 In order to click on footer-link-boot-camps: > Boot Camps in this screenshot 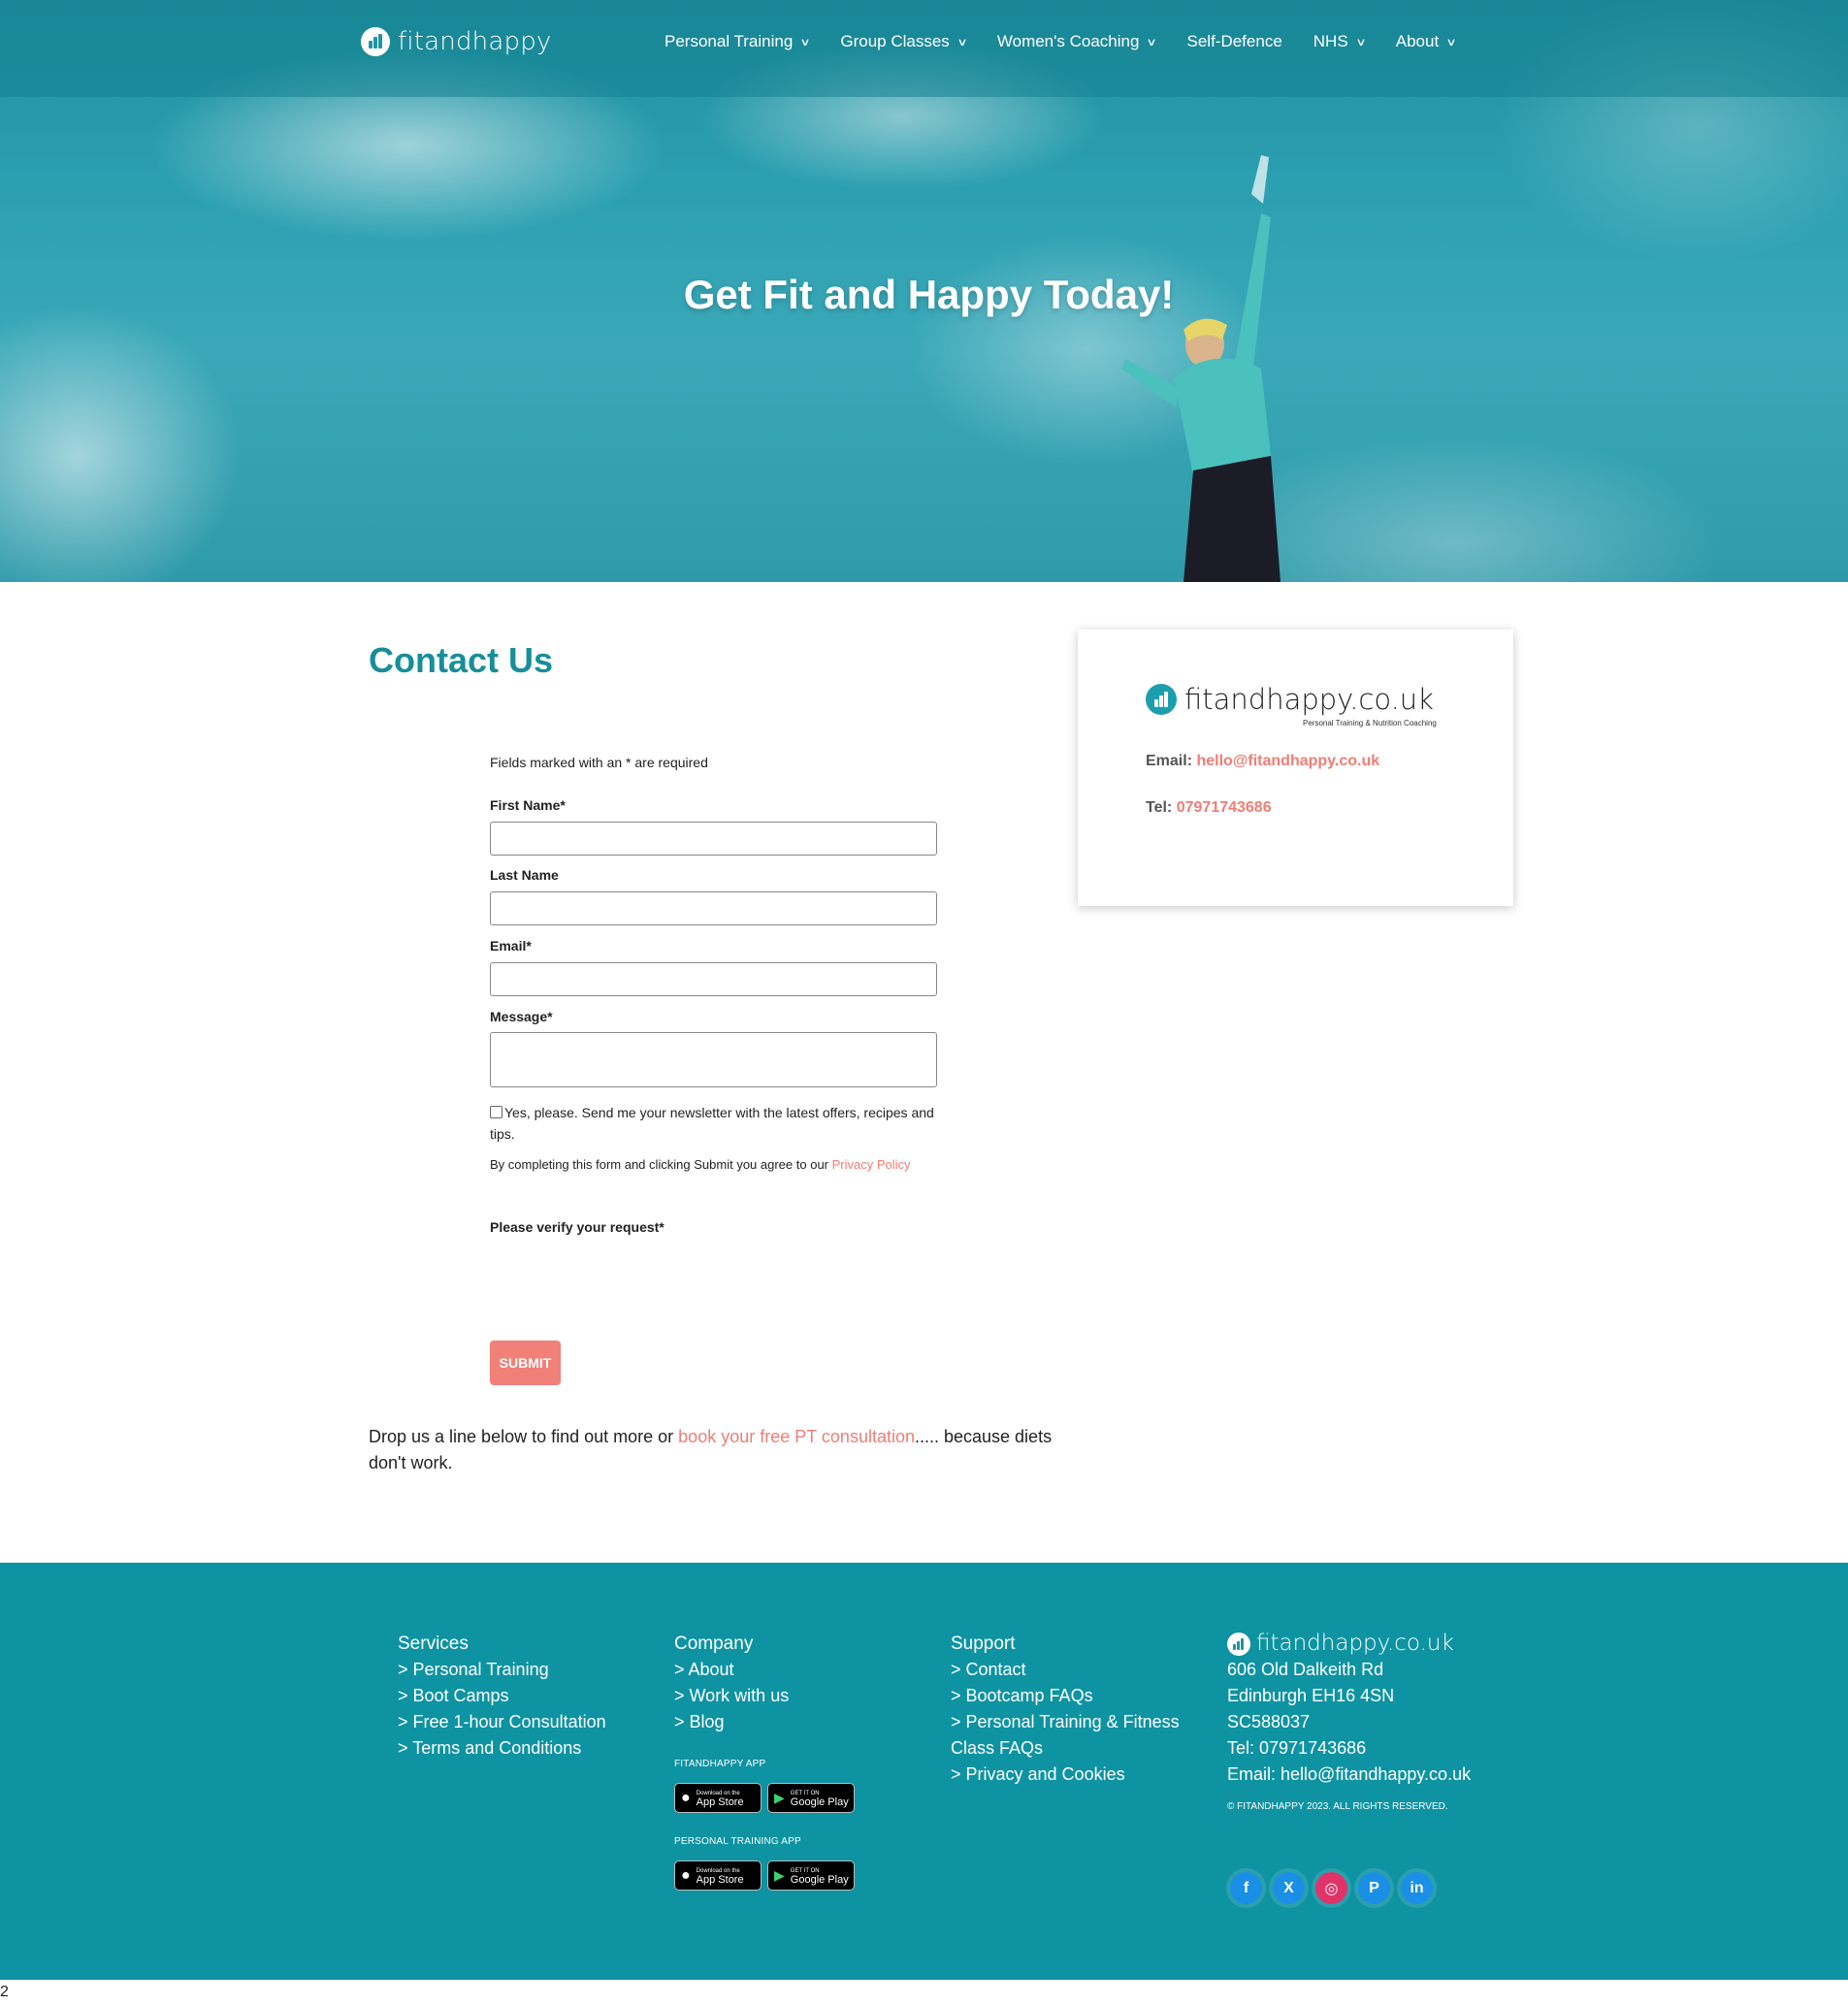, I will do `click(502, 1696)`.